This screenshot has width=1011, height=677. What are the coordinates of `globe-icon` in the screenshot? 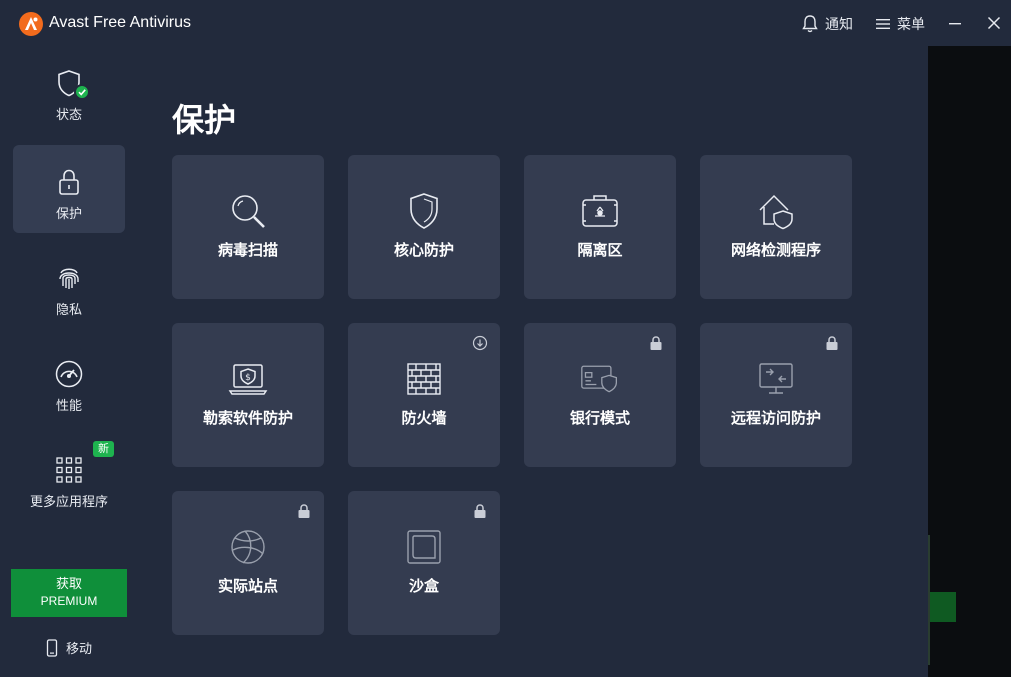 It's located at (248, 547).